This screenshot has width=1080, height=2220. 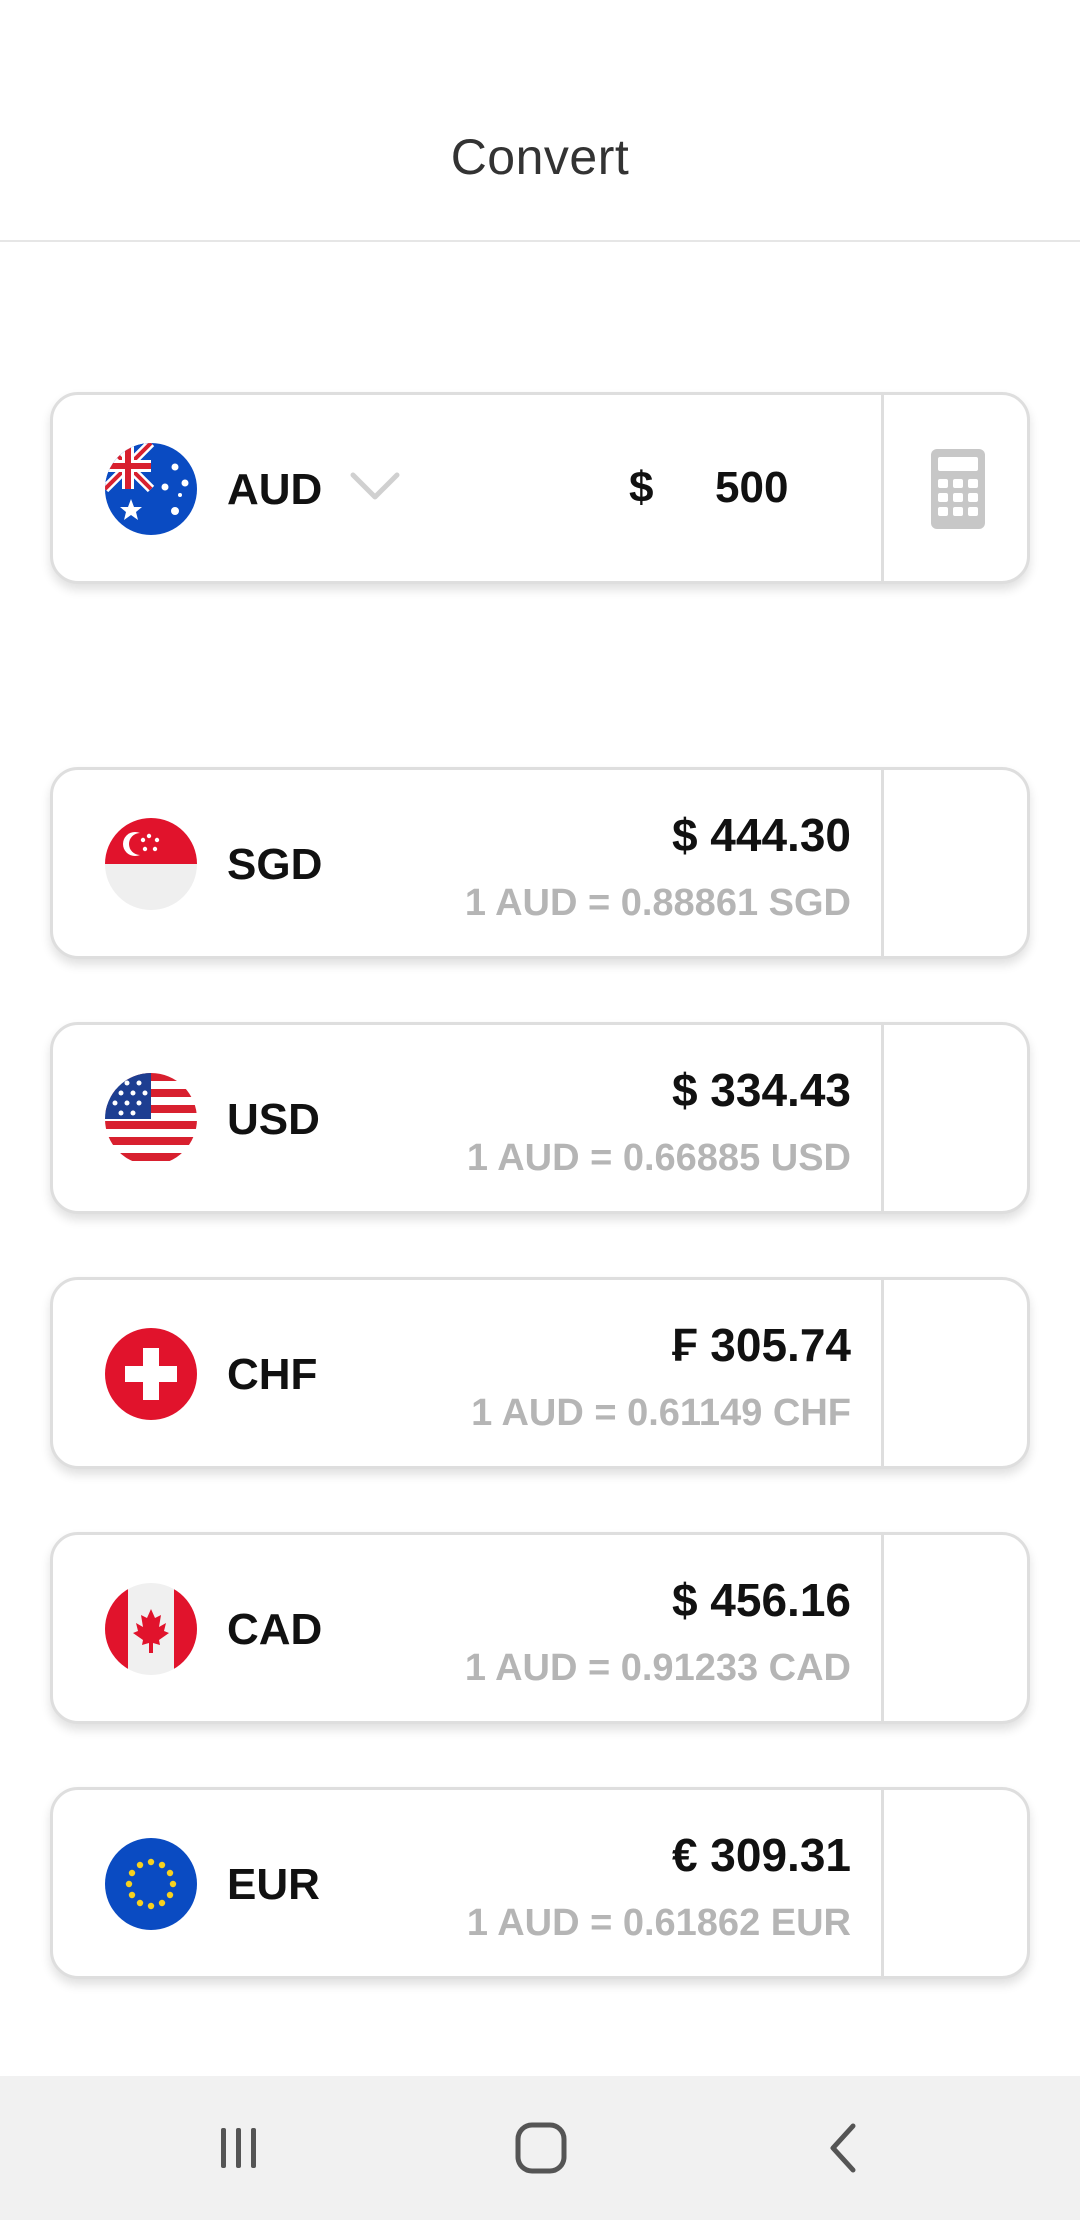 What do you see at coordinates (375, 487) in the screenshot?
I see `chevron-down-icon` at bounding box center [375, 487].